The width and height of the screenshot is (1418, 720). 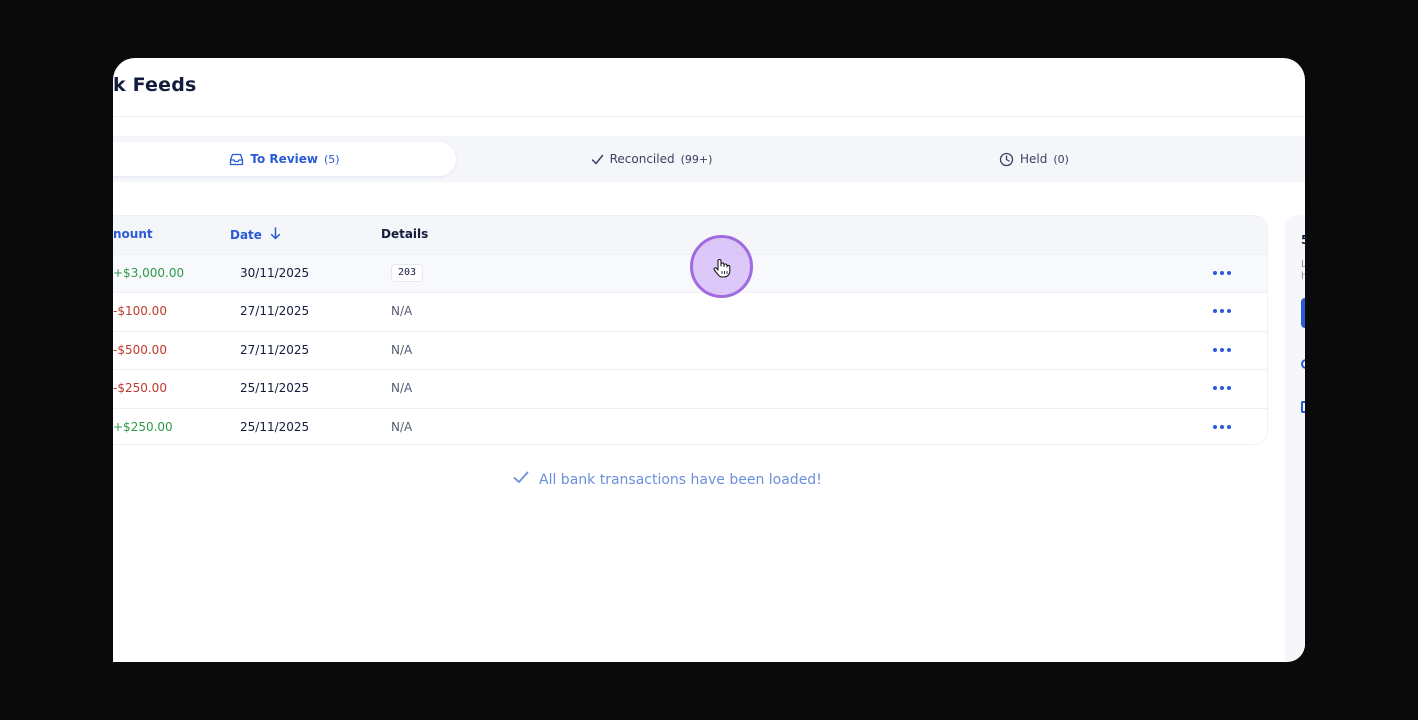 I want to click on tab-reconciled: Reconciled (99+), so click(x=651, y=159).